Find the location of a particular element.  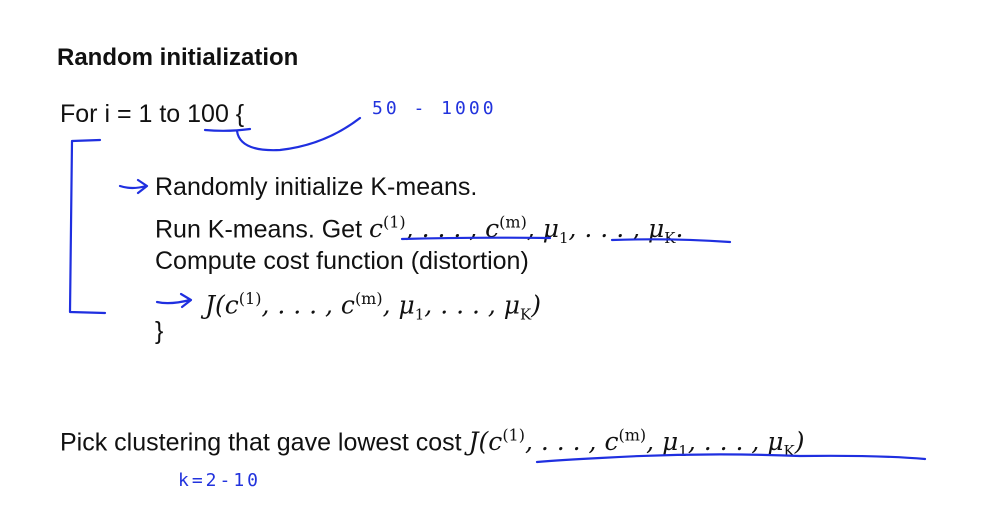

loop-bracket is located at coordinates (87, 226).